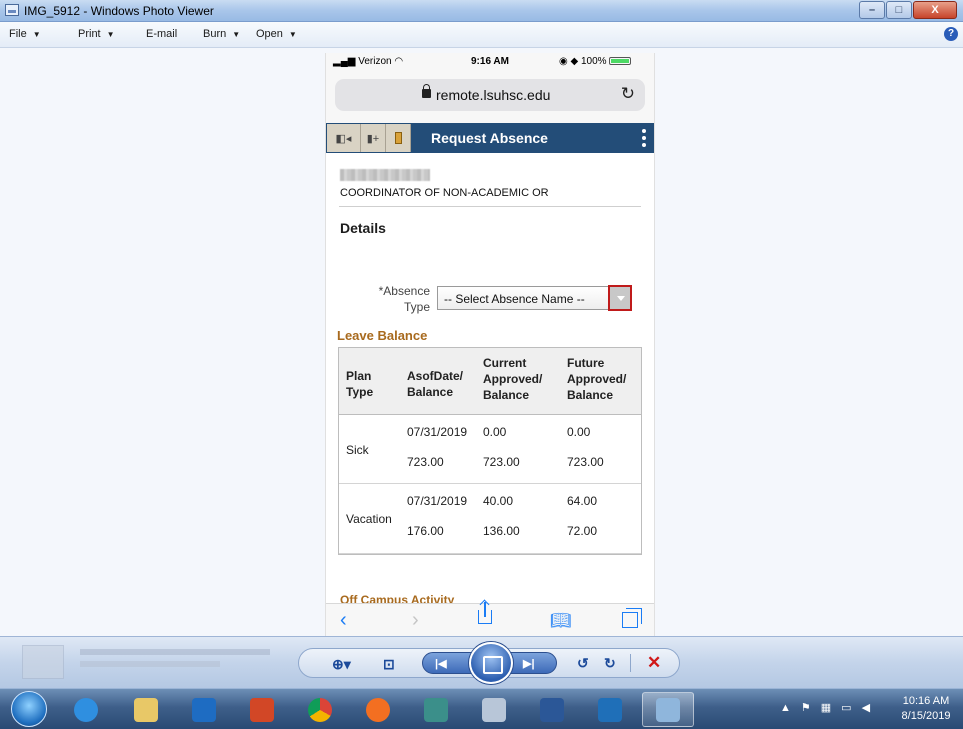 The image size is (963, 729). What do you see at coordinates (444, 193) in the screenshot?
I see `job-title: COORDINATOR OF NON-ACADEMIC OR` at bounding box center [444, 193].